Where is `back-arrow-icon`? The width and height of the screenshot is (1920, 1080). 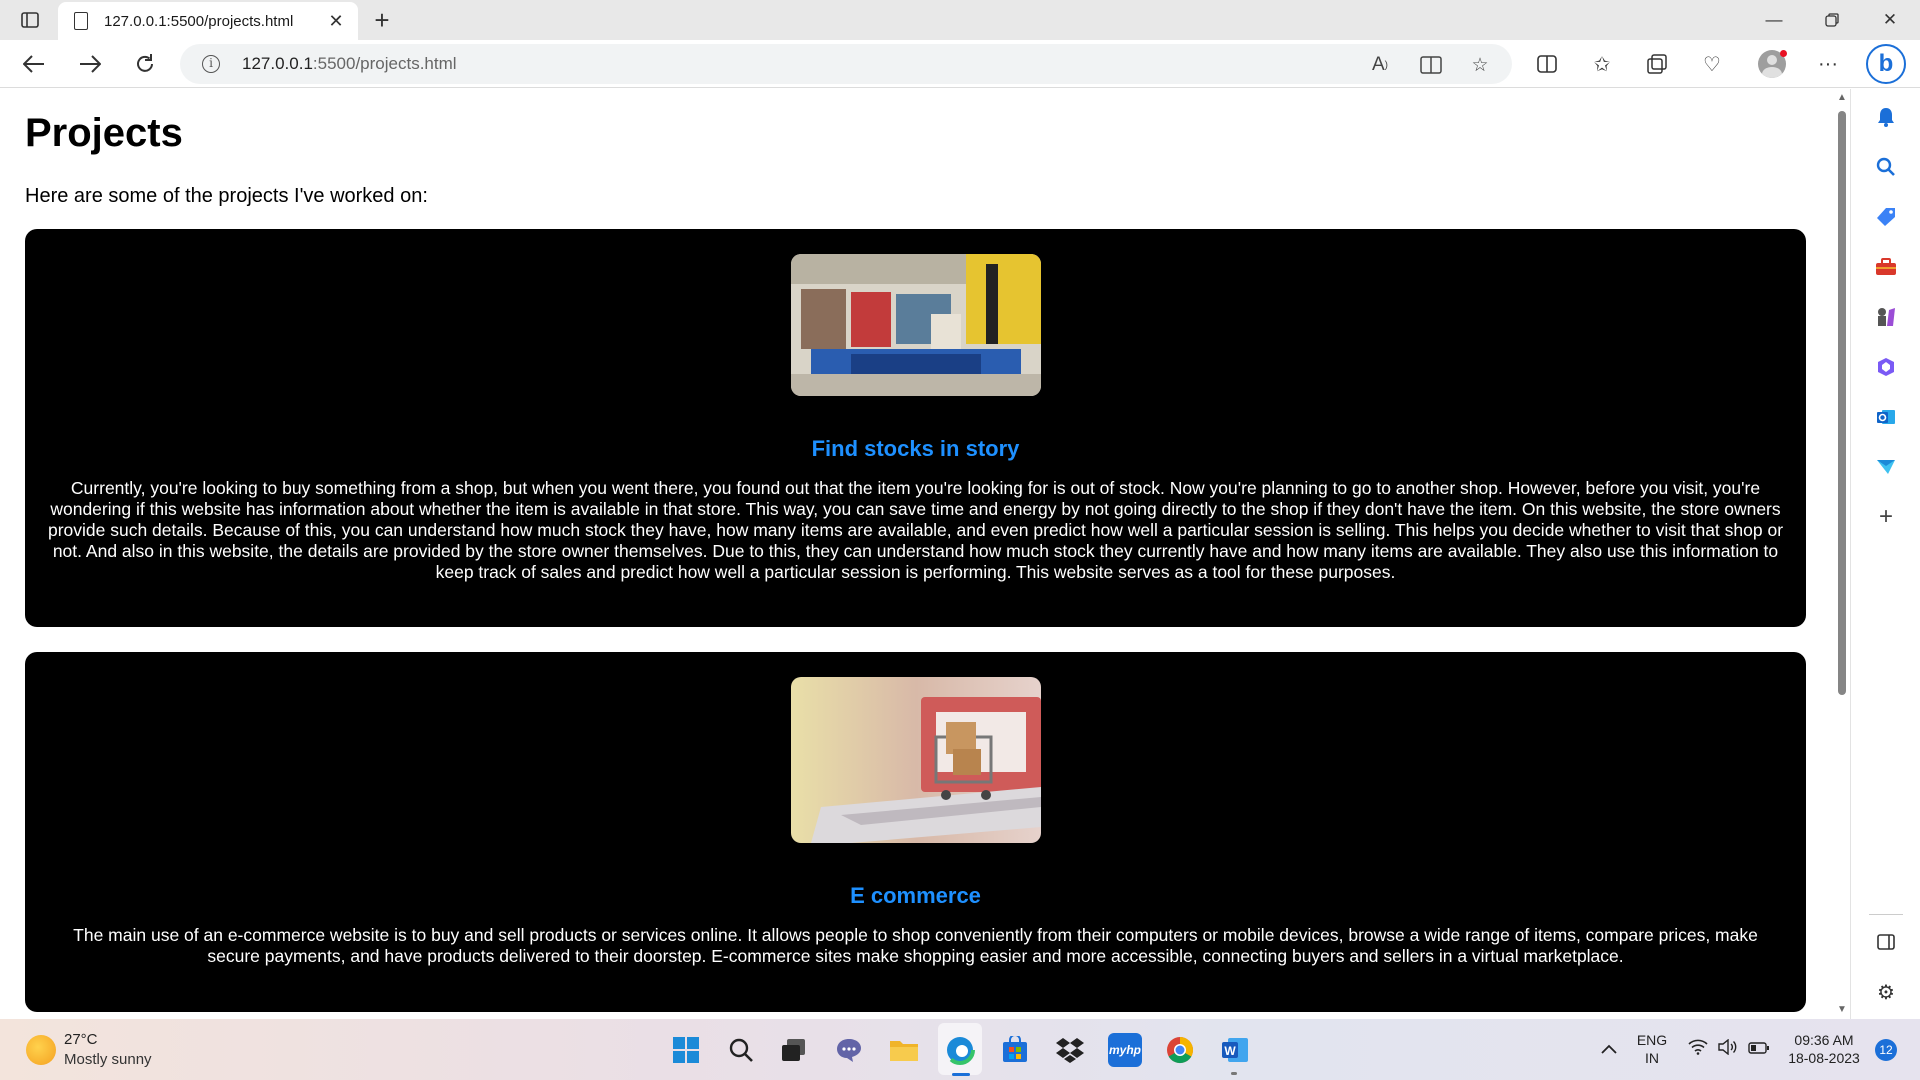
back-arrow-icon is located at coordinates (33, 64).